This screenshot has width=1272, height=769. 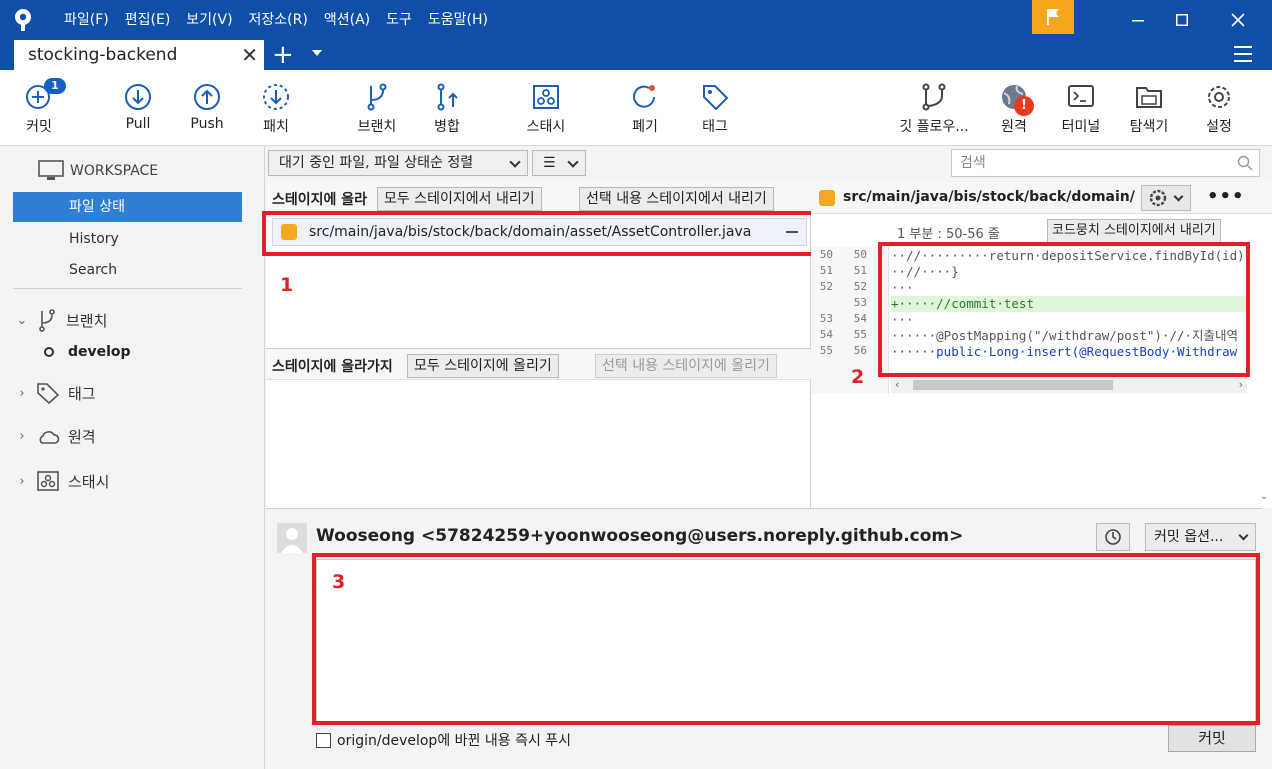 What do you see at coordinates (114, 171) in the screenshot?
I see `workspace-label: WORKSPACE` at bounding box center [114, 171].